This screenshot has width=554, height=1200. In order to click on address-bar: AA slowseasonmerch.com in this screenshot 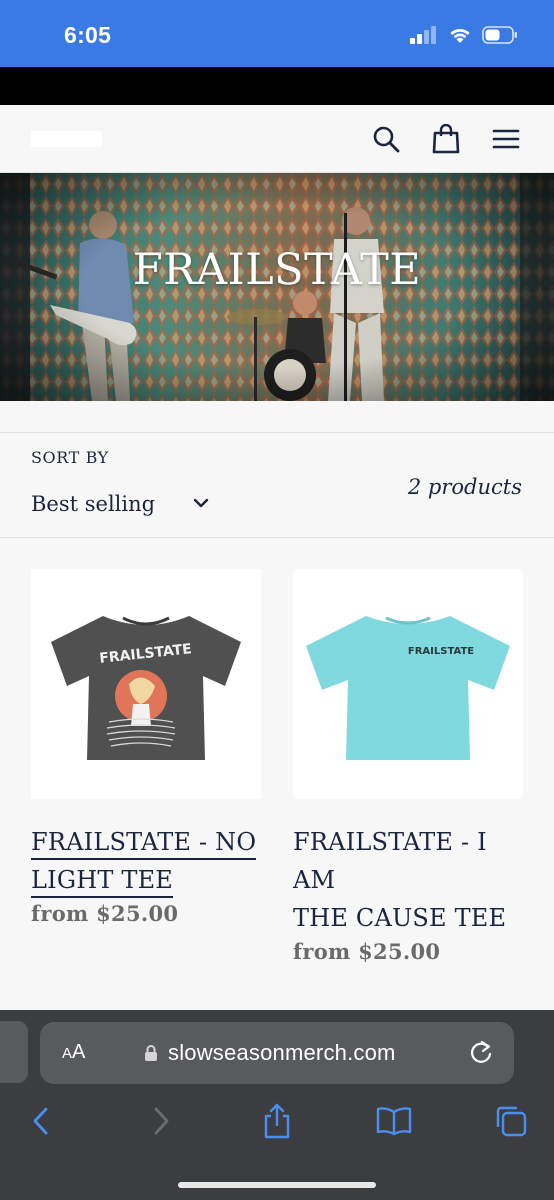, I will do `click(277, 1053)`.